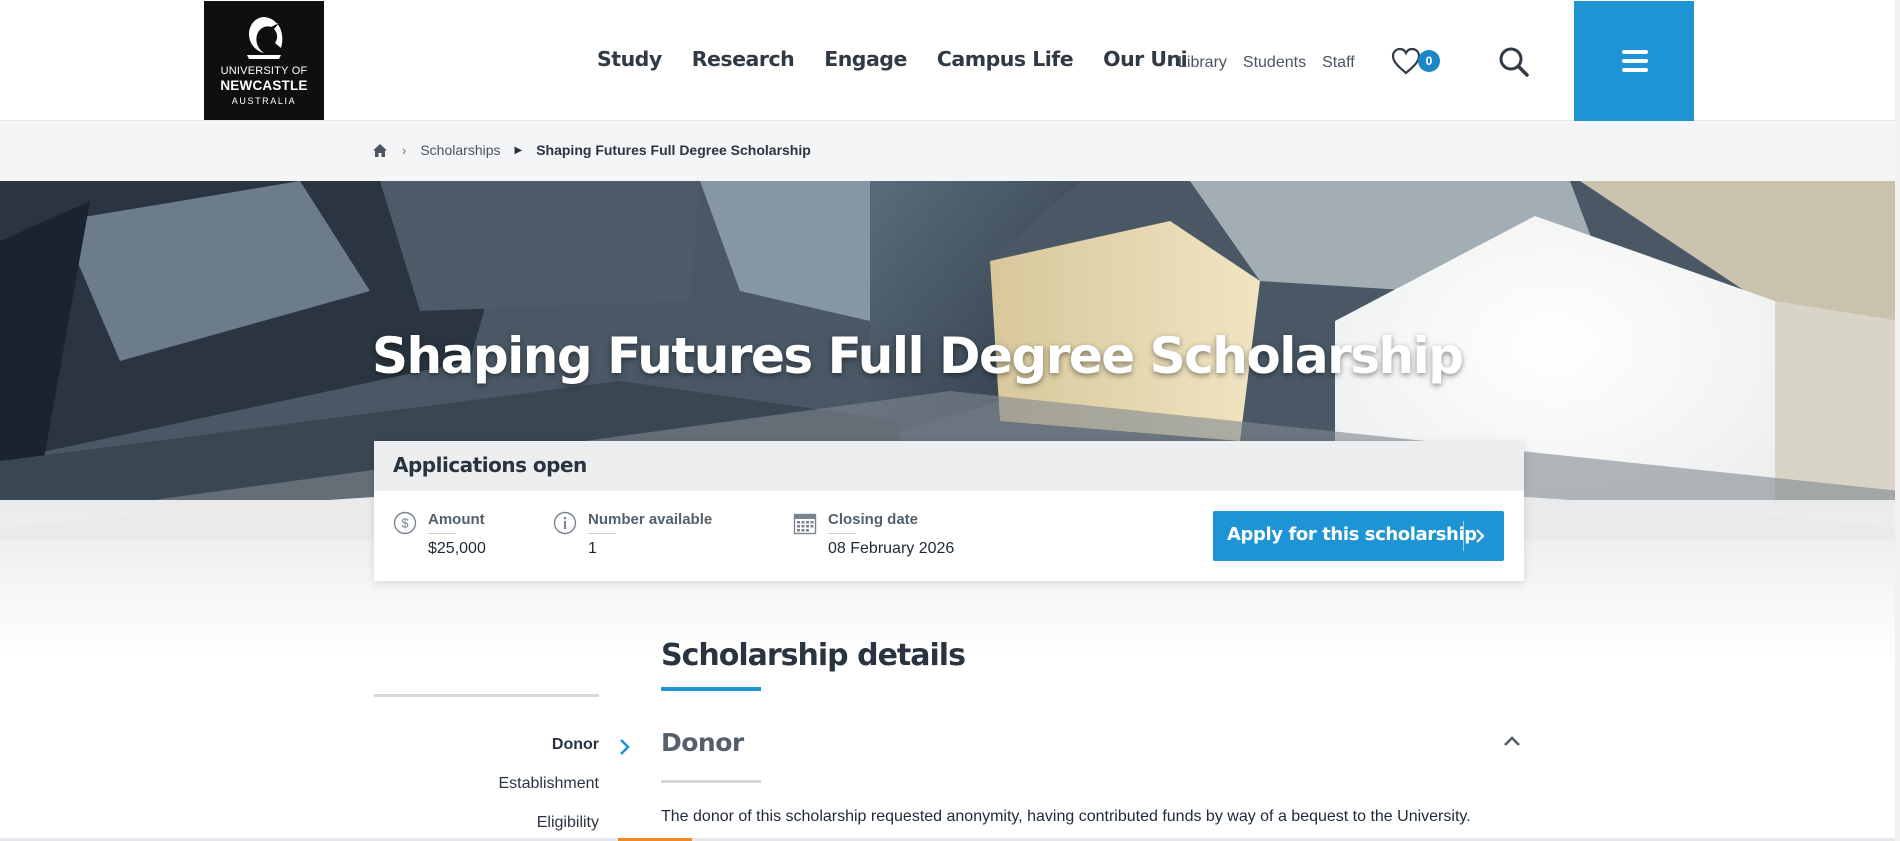  Describe the element at coordinates (865, 59) in the screenshot. I see `nav-engage: Engage` at that location.